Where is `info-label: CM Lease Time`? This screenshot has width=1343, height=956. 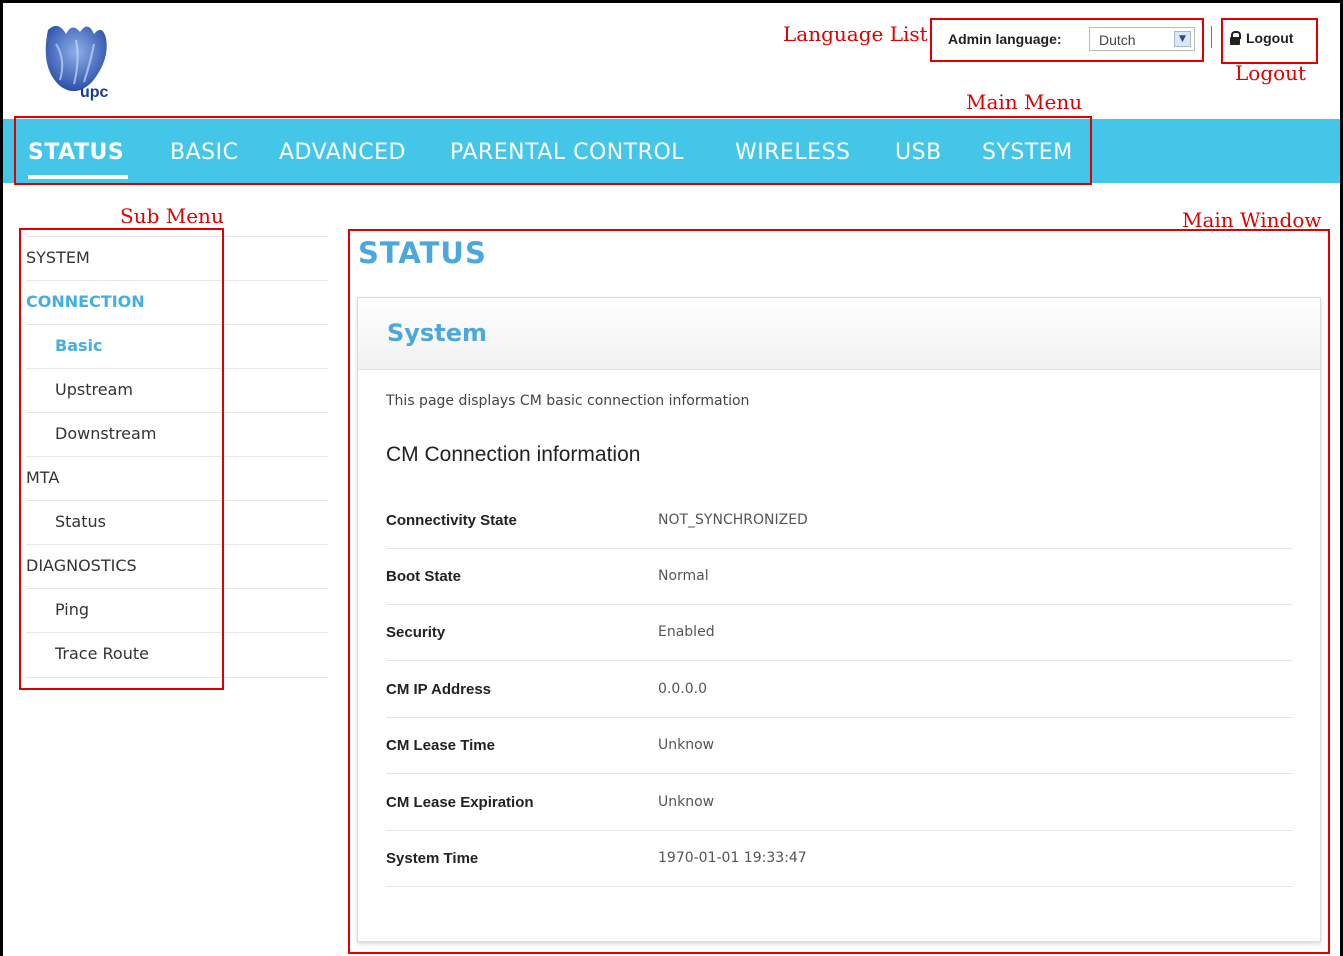
info-label: CM Lease Time is located at coordinates (440, 745).